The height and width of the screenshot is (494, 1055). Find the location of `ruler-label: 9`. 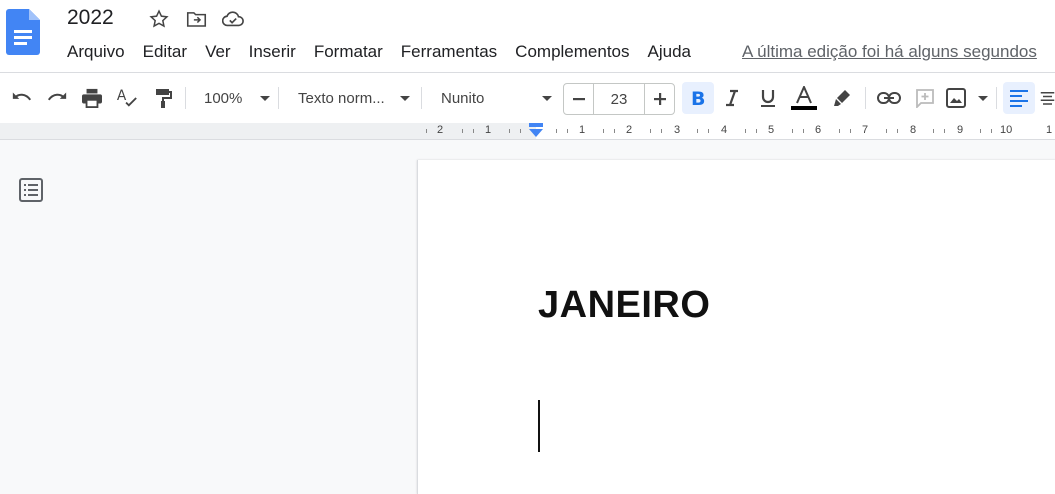

ruler-label: 9 is located at coordinates (960, 130).